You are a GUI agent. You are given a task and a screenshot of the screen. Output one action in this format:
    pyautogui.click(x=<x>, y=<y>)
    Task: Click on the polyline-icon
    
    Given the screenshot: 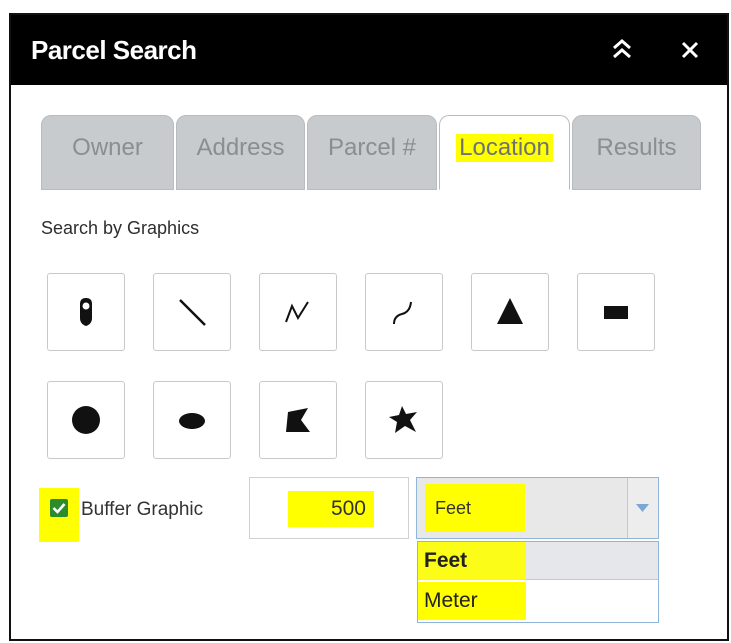 What is the action you would take?
    pyautogui.click(x=297, y=312)
    